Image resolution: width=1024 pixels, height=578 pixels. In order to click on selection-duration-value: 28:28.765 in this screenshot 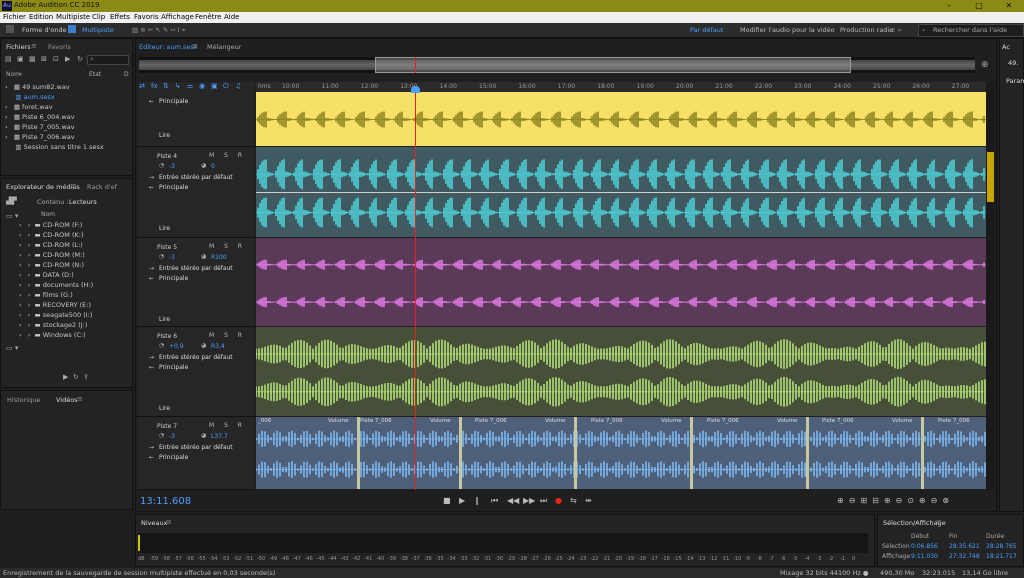, I will do `click(1001, 546)`.